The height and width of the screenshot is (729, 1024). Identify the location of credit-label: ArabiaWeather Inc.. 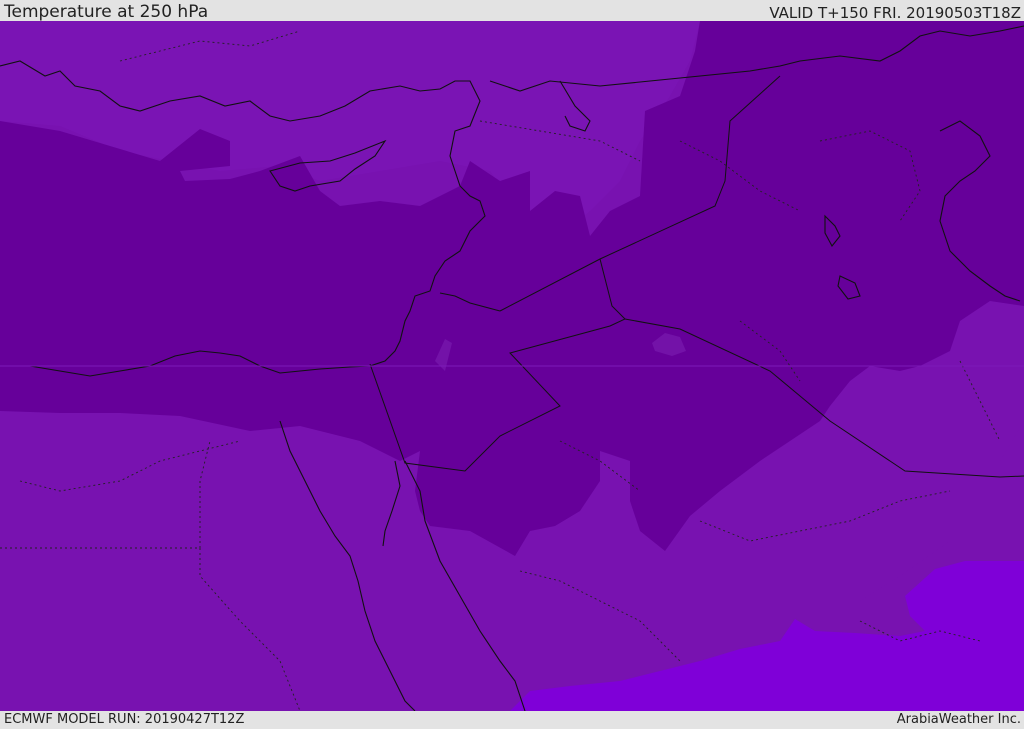
(958, 719).